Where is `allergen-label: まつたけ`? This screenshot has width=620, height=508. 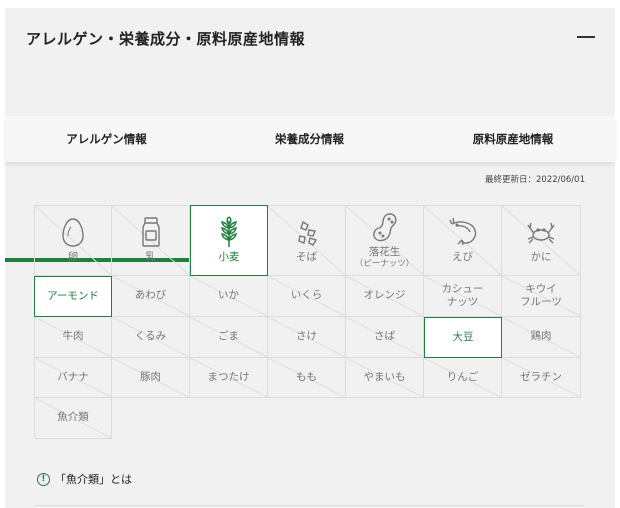 allergen-label: まつたけ is located at coordinates (228, 376).